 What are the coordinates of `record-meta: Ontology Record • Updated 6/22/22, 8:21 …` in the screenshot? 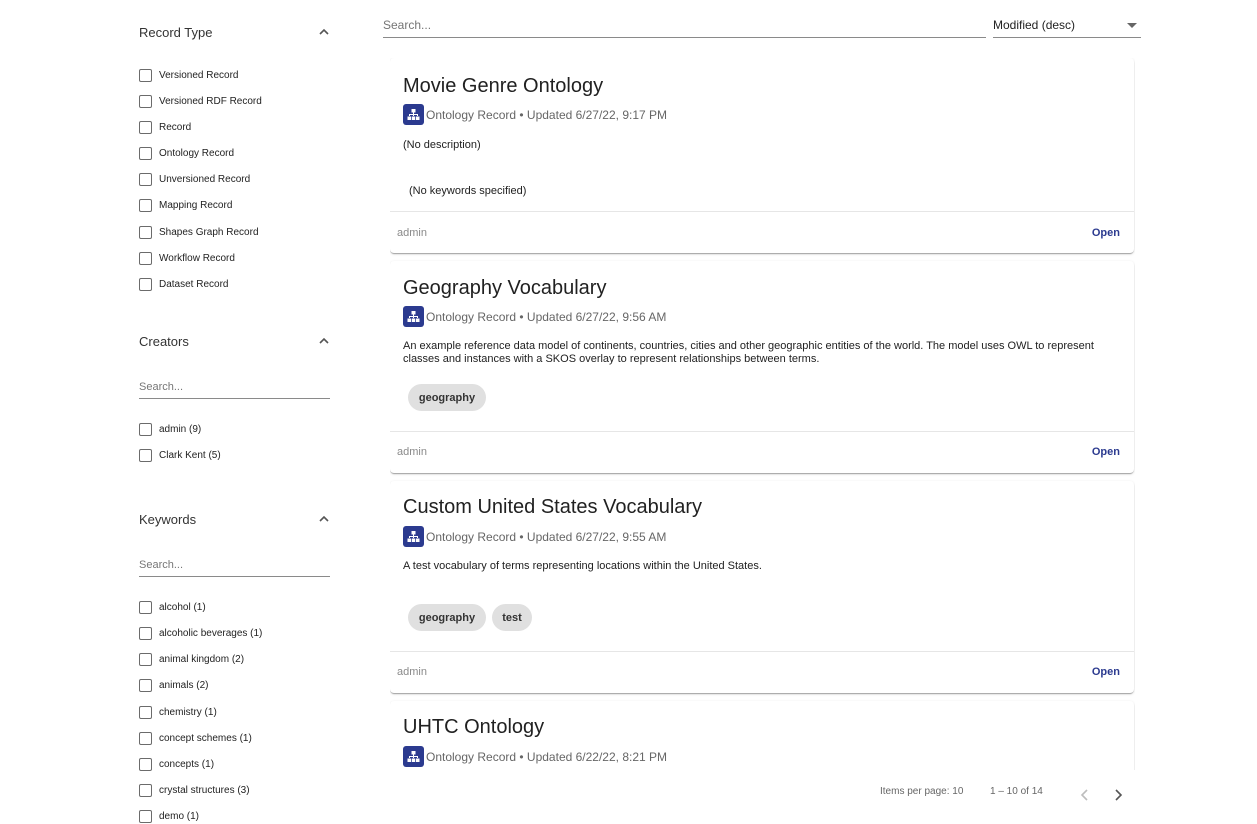 It's located at (535, 756).